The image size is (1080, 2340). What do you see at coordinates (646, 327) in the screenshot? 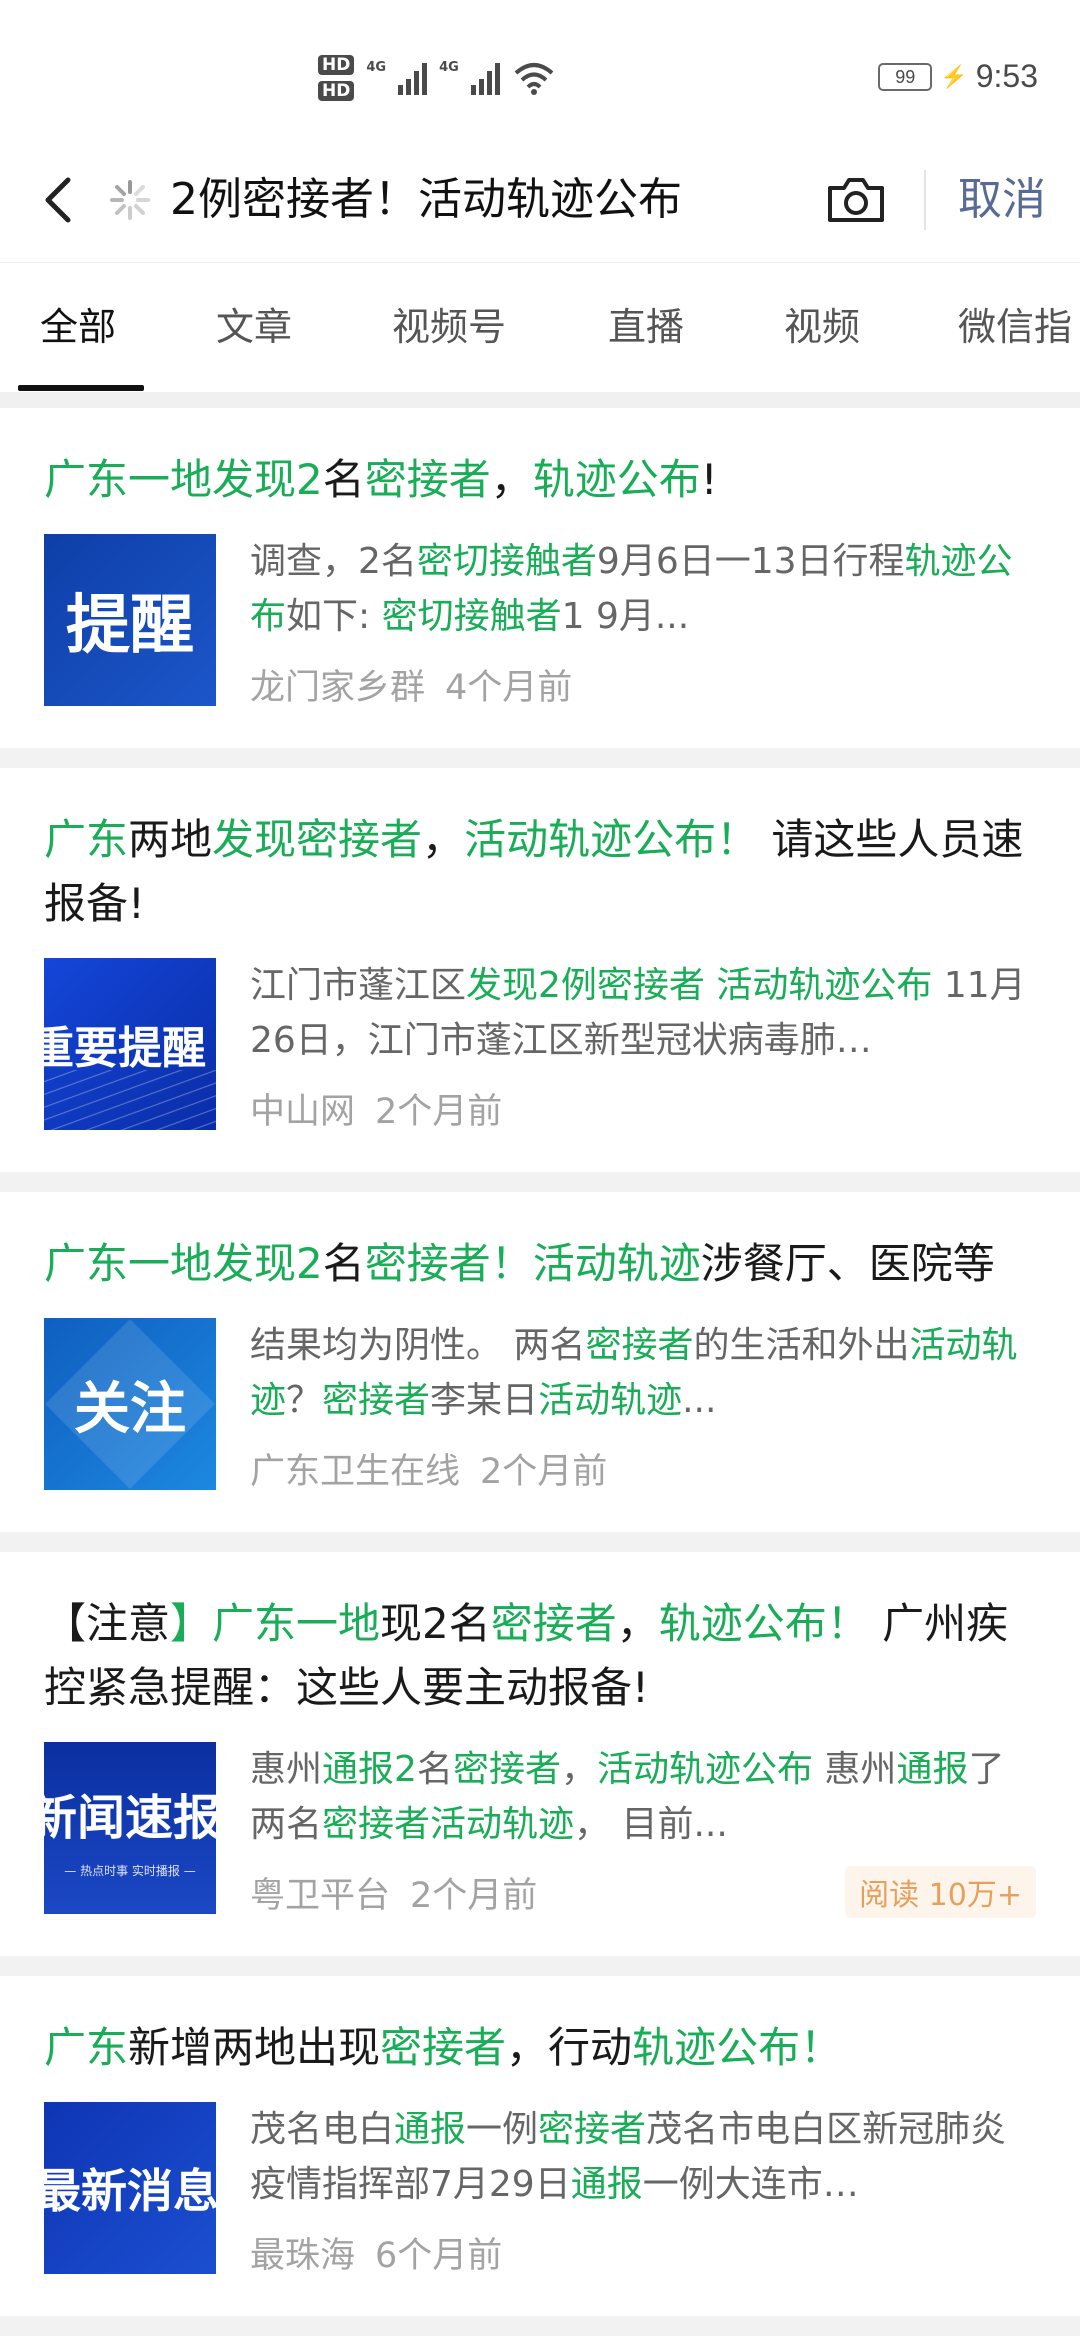
I see `tab-live: 直播` at bounding box center [646, 327].